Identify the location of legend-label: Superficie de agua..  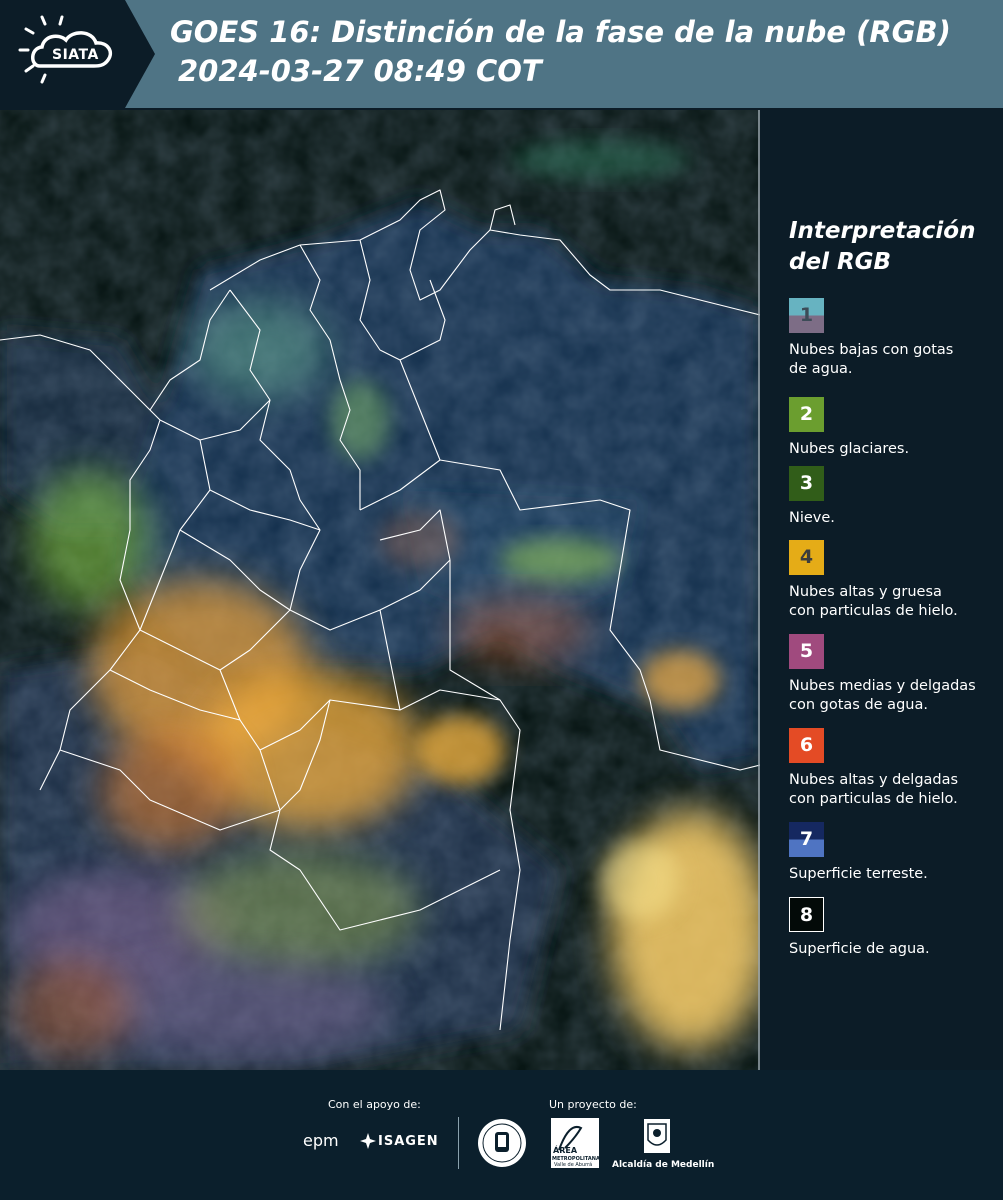
(894, 949).